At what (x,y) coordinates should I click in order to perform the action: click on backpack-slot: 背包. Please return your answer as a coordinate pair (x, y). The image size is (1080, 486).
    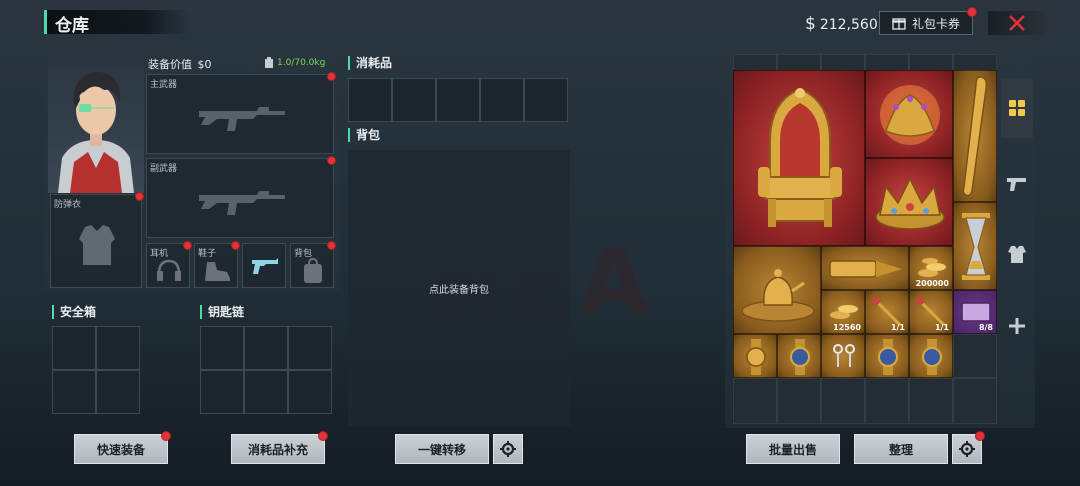
    Looking at the image, I should click on (313, 264).